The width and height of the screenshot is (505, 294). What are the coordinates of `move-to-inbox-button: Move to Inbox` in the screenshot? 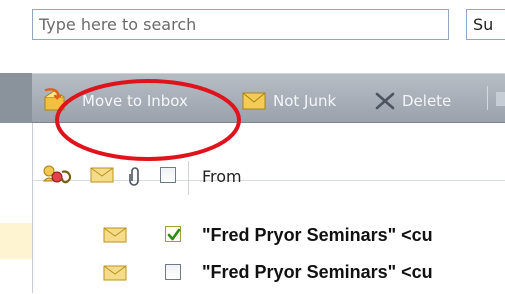 It's located at (136, 100).